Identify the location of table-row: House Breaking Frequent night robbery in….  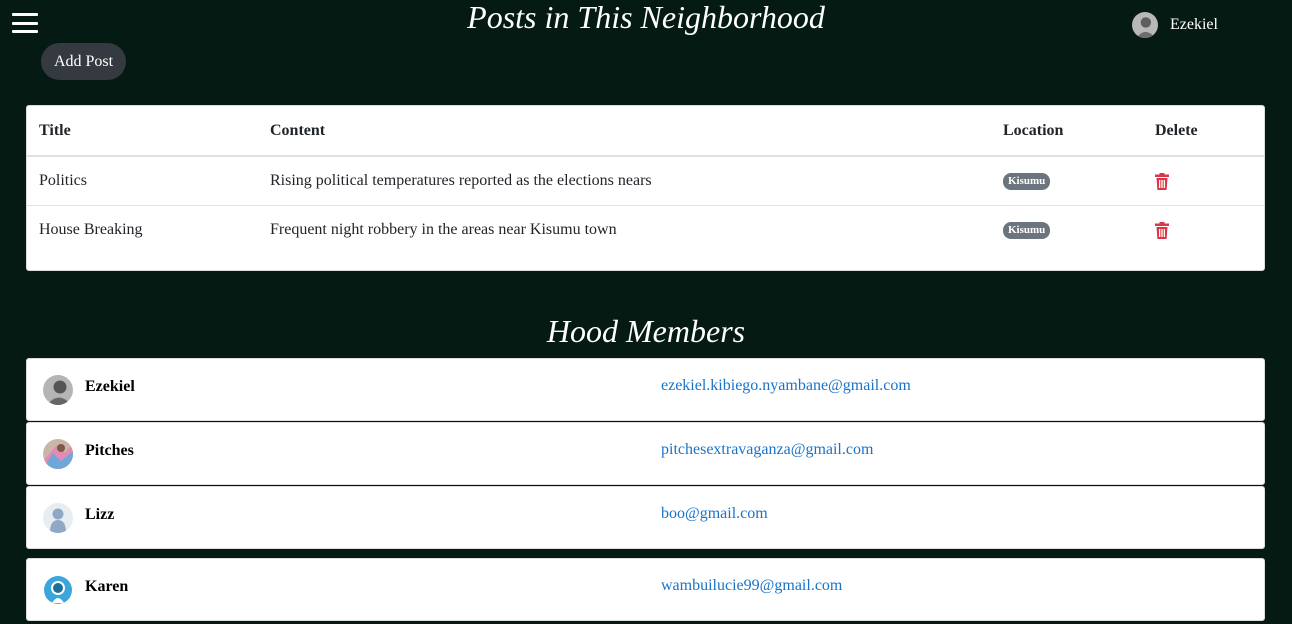
(645, 229).